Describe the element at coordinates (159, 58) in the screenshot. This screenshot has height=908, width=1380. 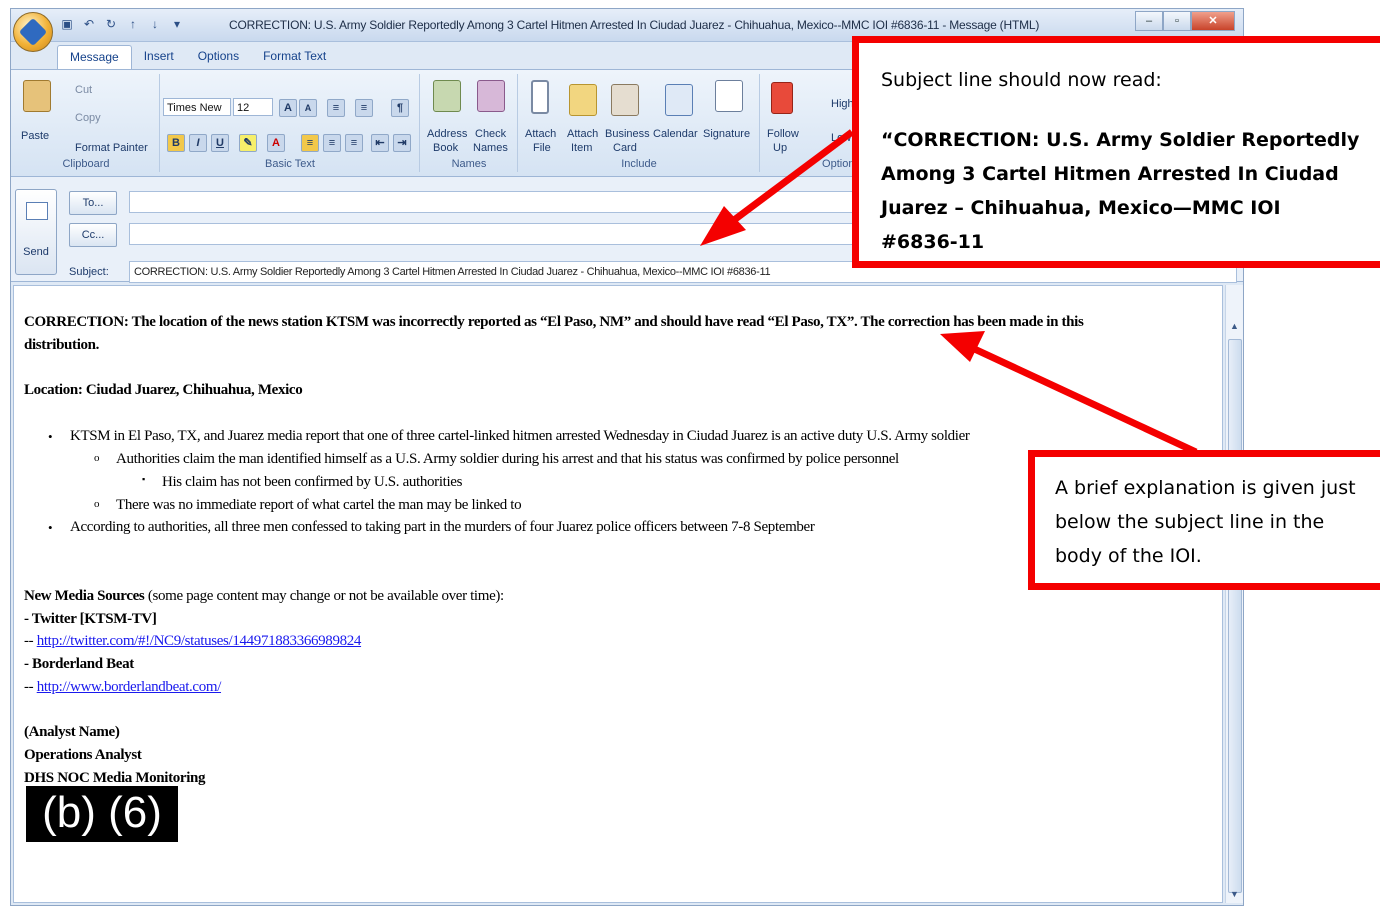
I see `tab-insert: Insert` at that location.